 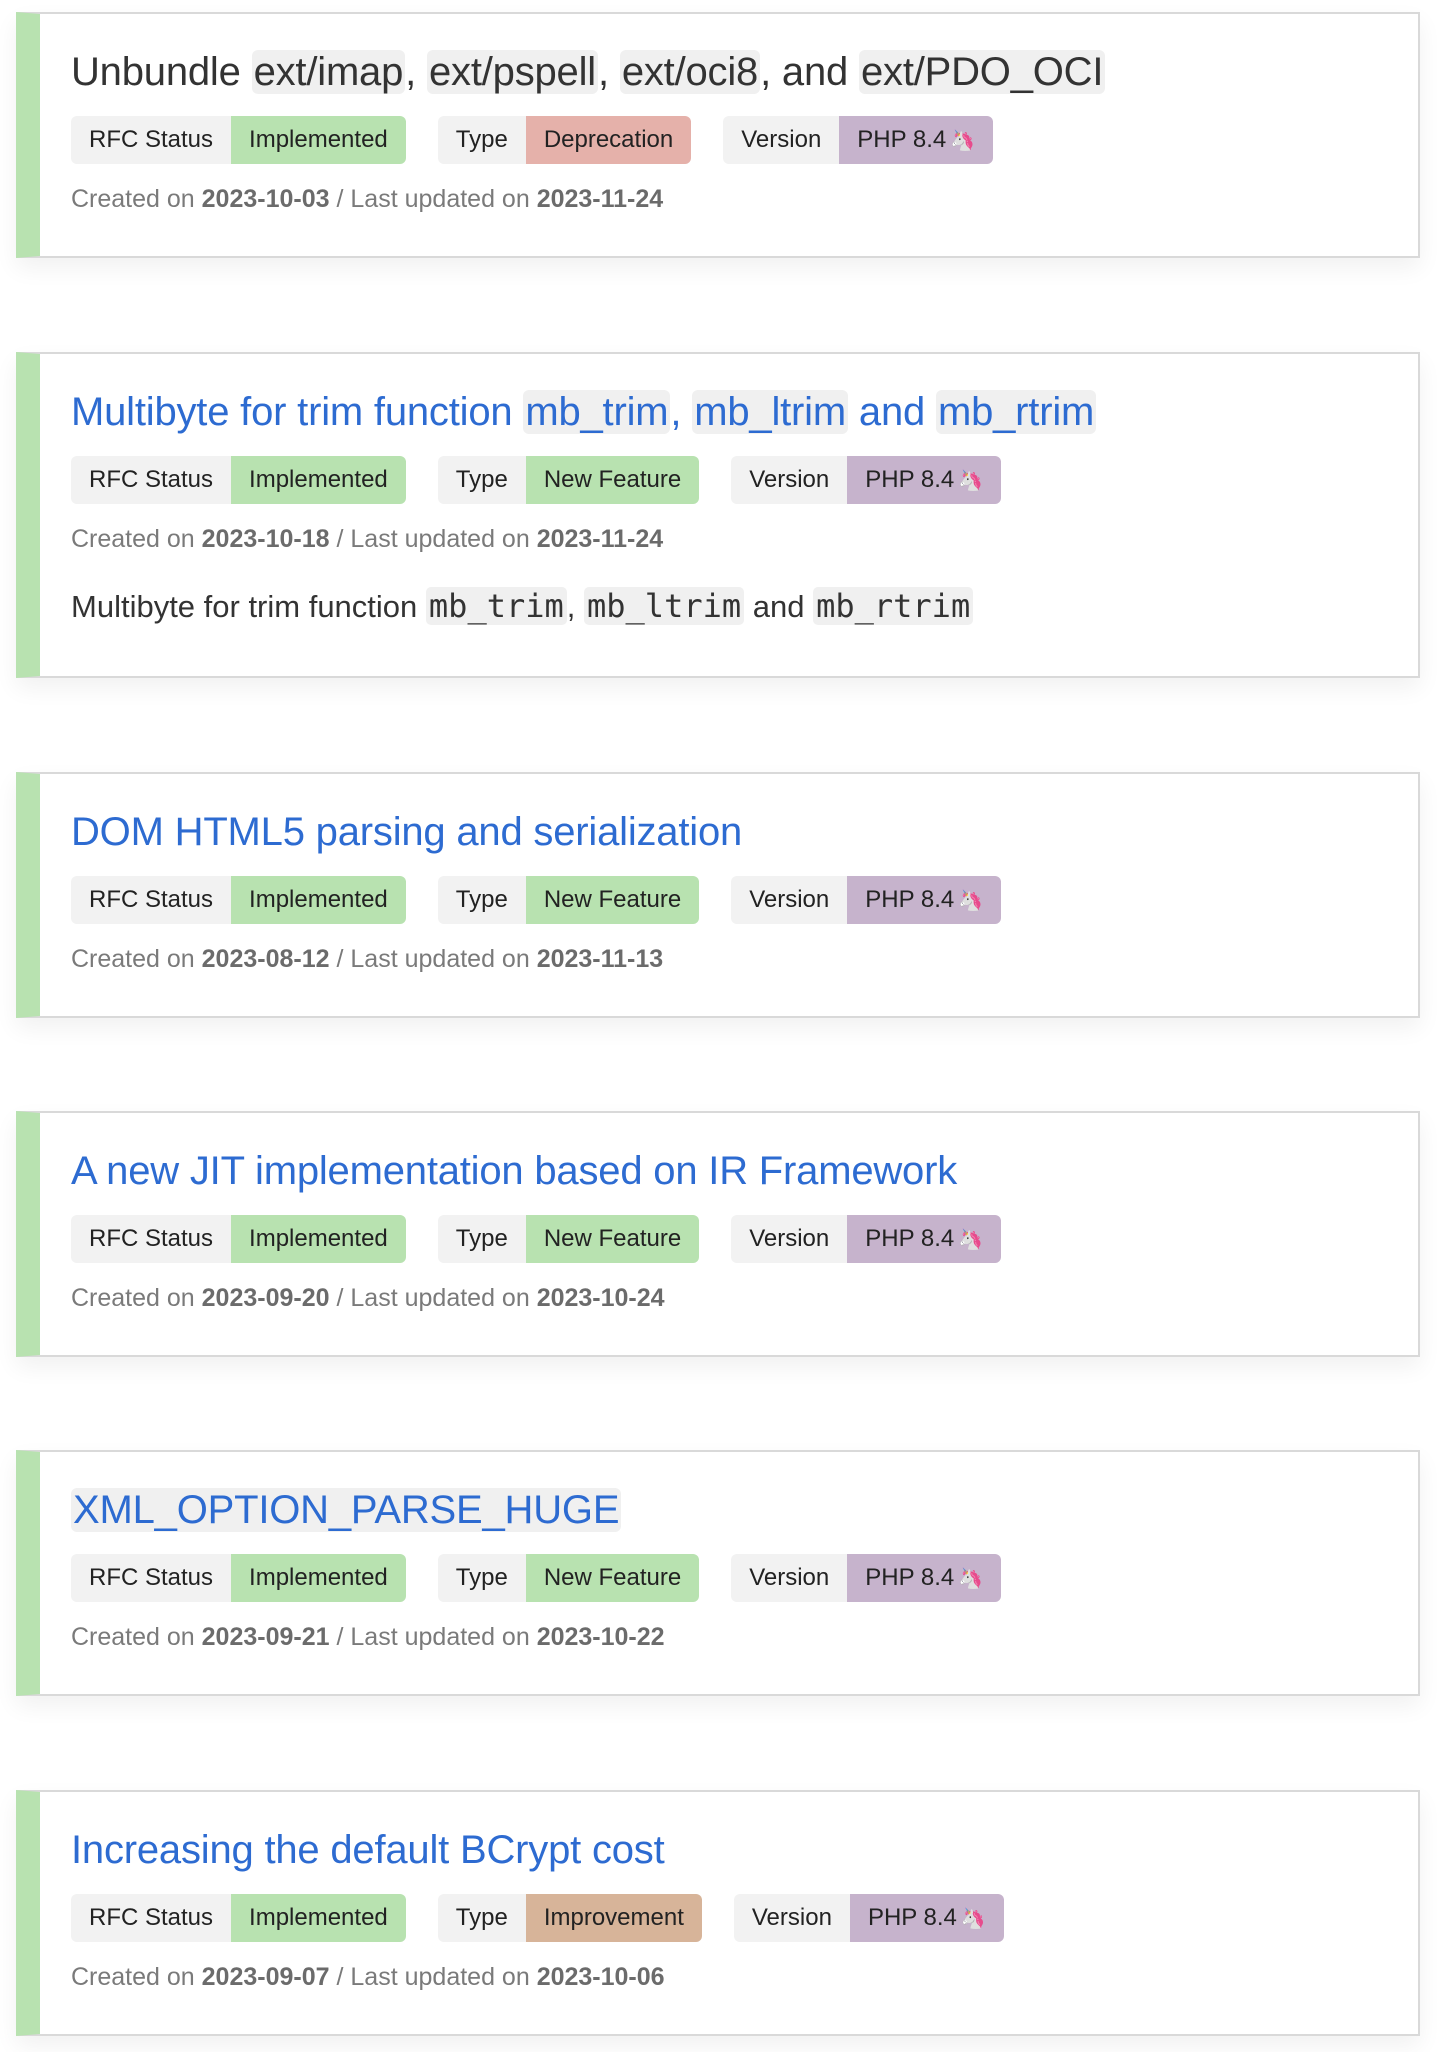 What do you see at coordinates (346, 1510) in the screenshot?
I see `title-code: XML_OPTION_PARSE_HUGE` at bounding box center [346, 1510].